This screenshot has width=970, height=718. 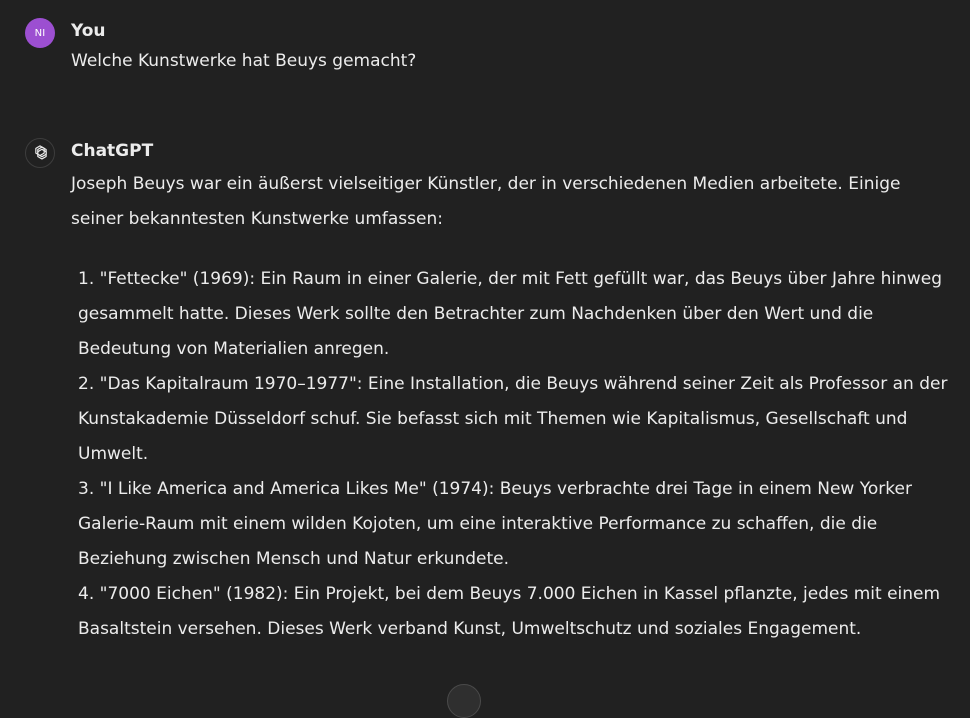 What do you see at coordinates (112, 151) in the screenshot?
I see `assistant-author-name: ChatGPT` at bounding box center [112, 151].